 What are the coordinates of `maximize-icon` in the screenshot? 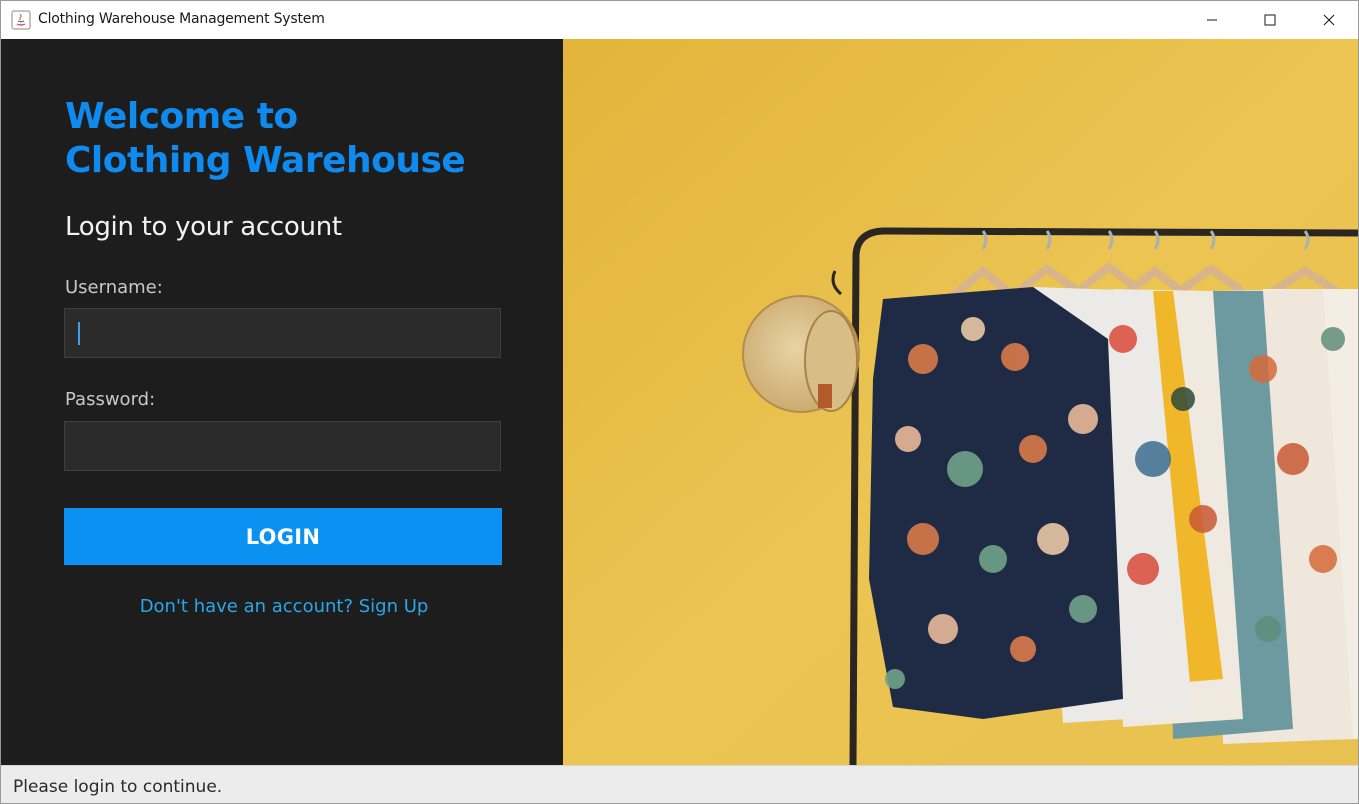 It's located at (1270, 20).